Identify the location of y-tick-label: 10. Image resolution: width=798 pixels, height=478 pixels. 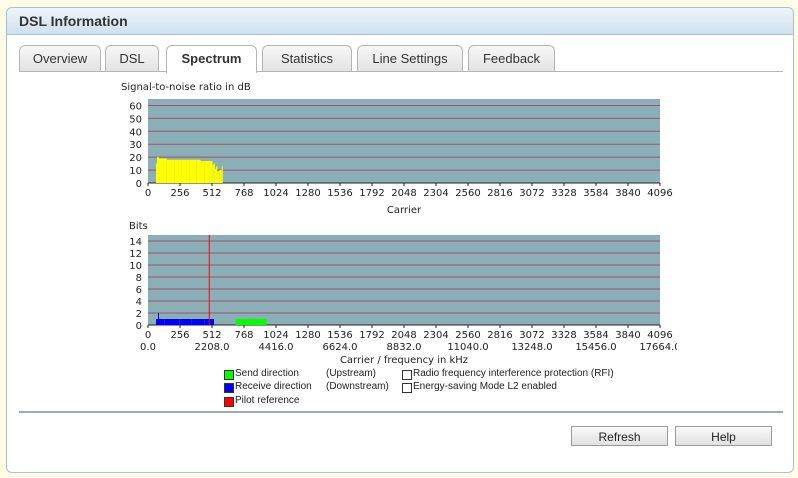
(135, 171).